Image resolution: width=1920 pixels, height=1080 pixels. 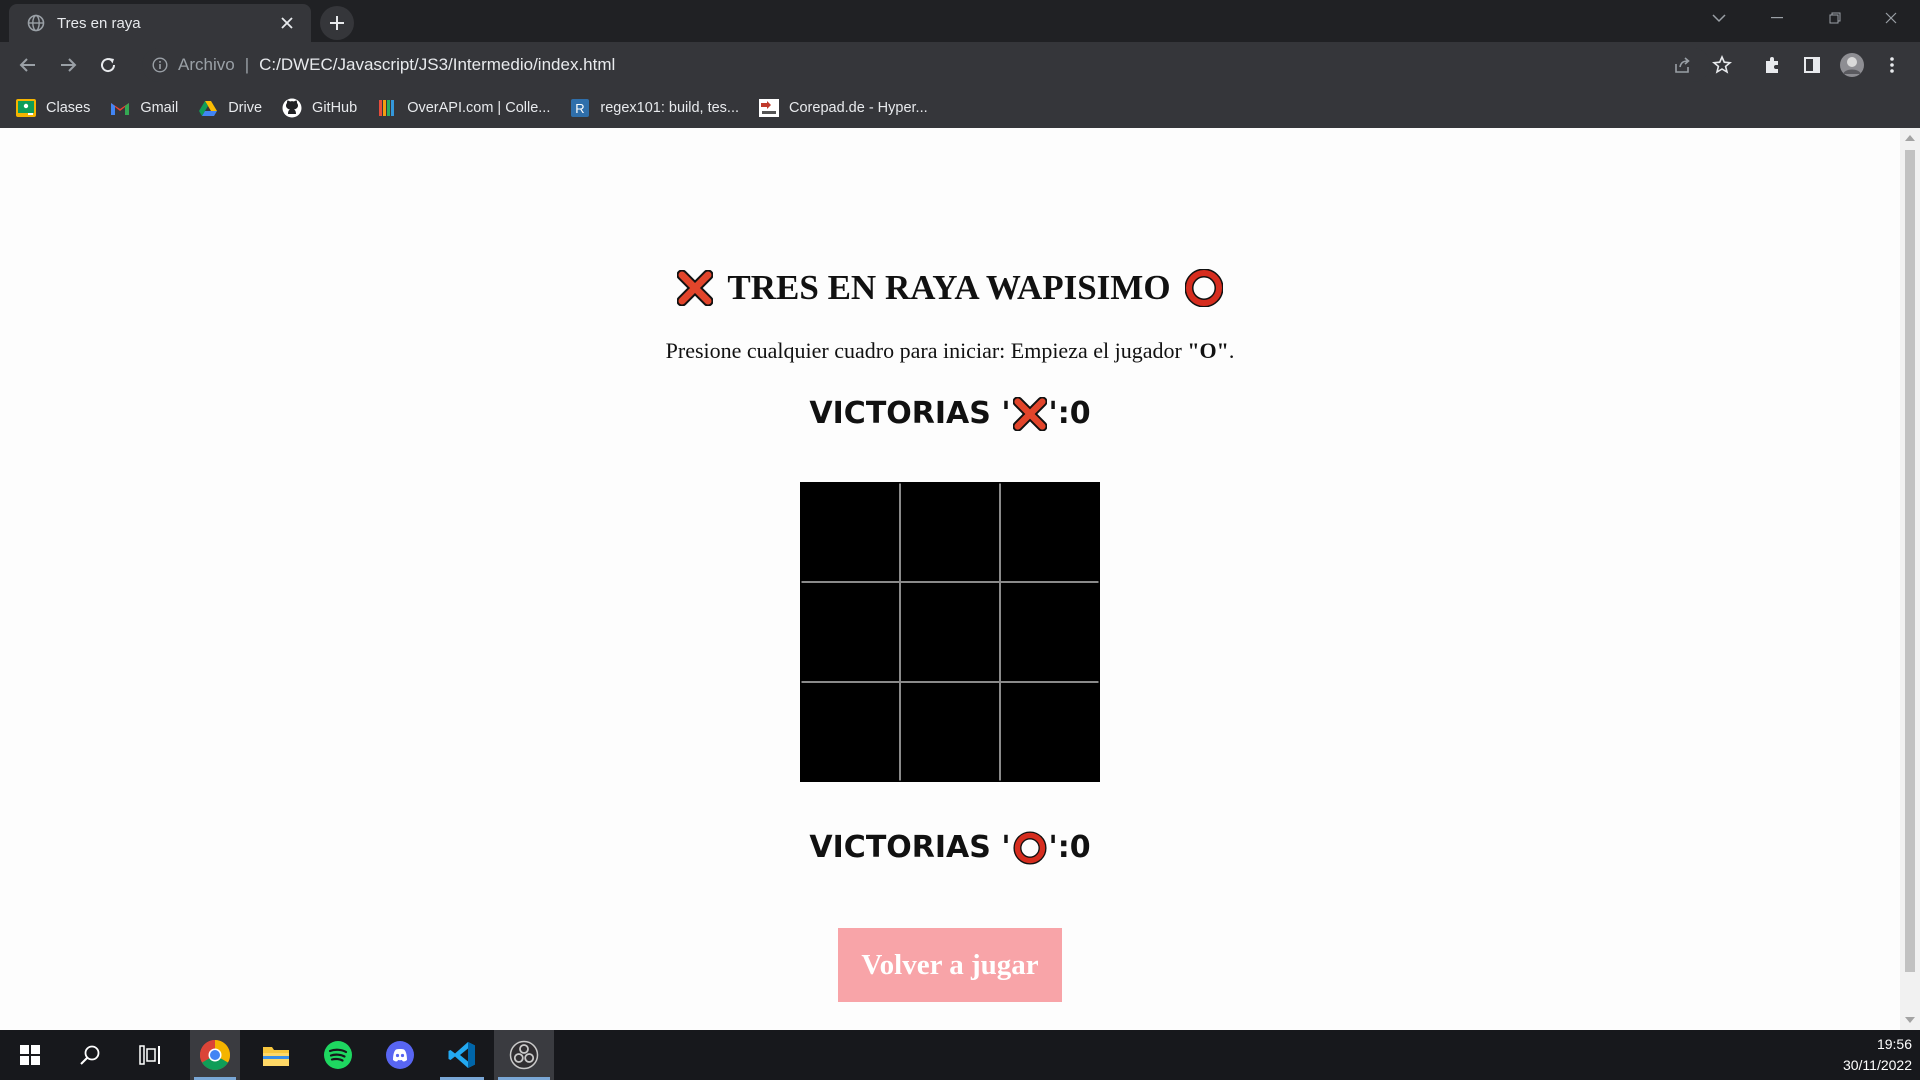 I want to click on game-board, so click(x=950, y=632).